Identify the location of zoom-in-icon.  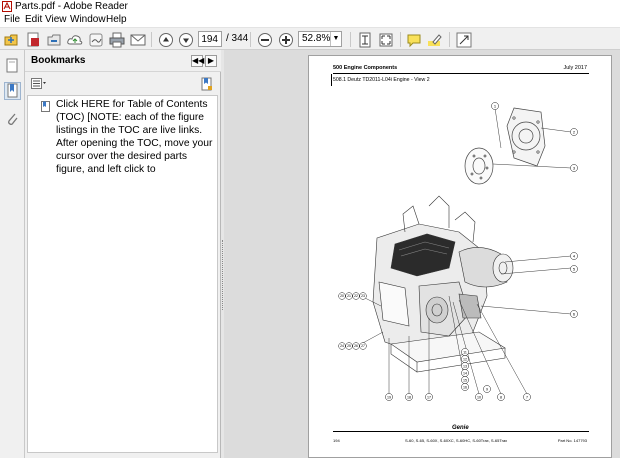
(286, 39).